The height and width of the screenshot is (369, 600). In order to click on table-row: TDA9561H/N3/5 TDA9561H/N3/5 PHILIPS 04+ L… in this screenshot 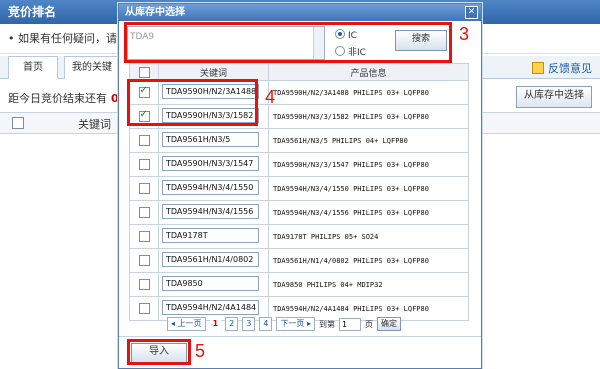, I will do `click(299, 140)`.